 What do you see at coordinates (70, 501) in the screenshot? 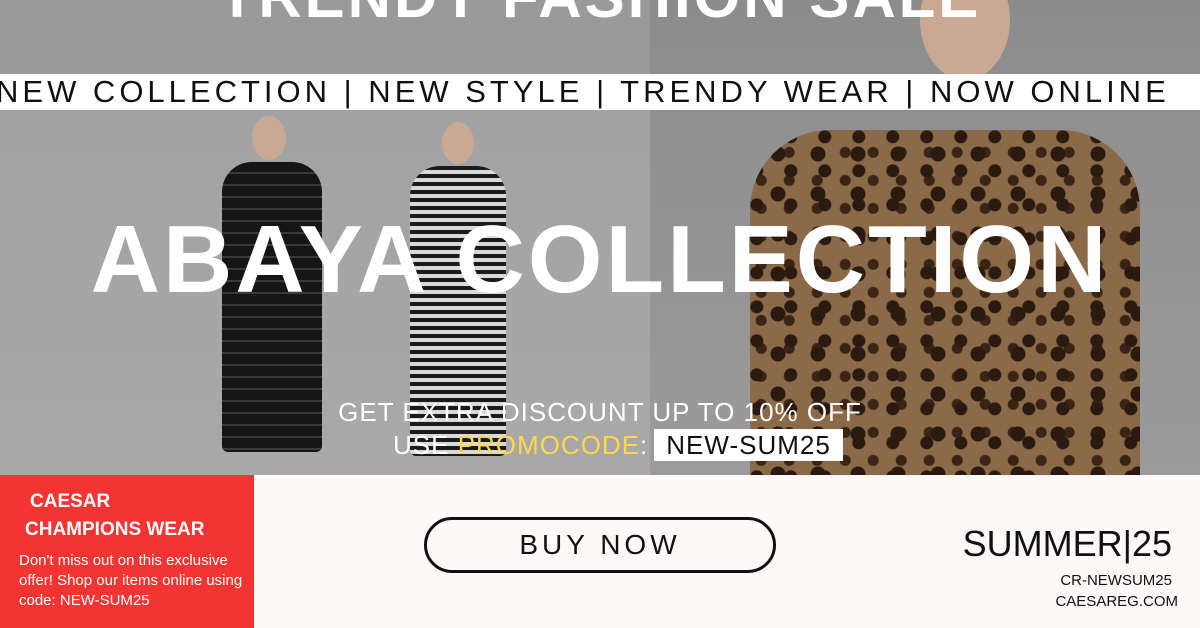
I see `brand-name-line1: CAESAR` at bounding box center [70, 501].